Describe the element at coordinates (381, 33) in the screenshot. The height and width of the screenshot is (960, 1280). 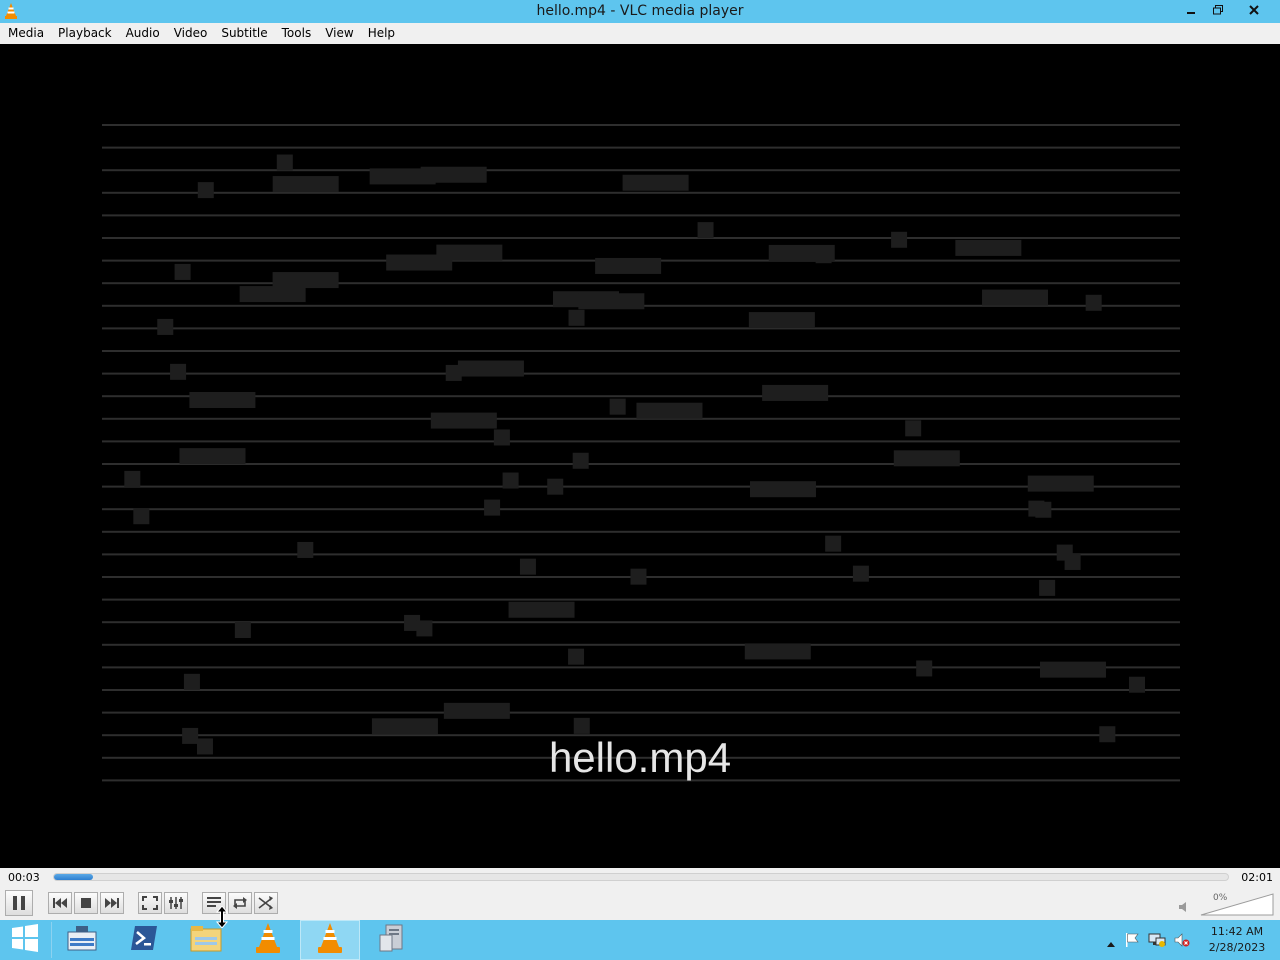
I see `menu-help: Help` at that location.